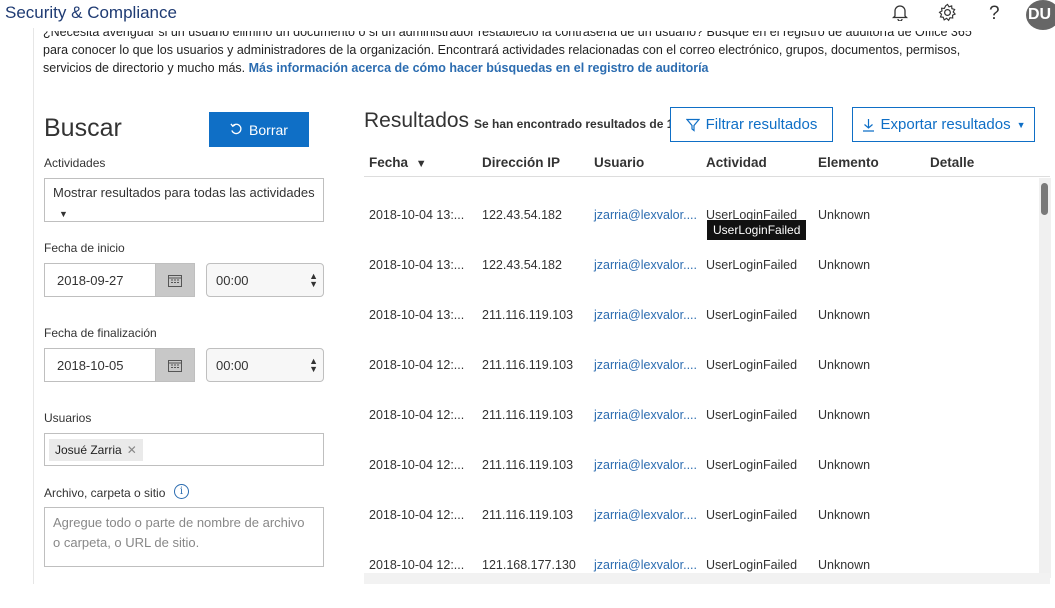 Image resolution: width=1055 pixels, height=608 pixels. Describe the element at coordinates (943, 124) in the screenshot. I see `export-results-button: Exportar resultados ▼` at that location.